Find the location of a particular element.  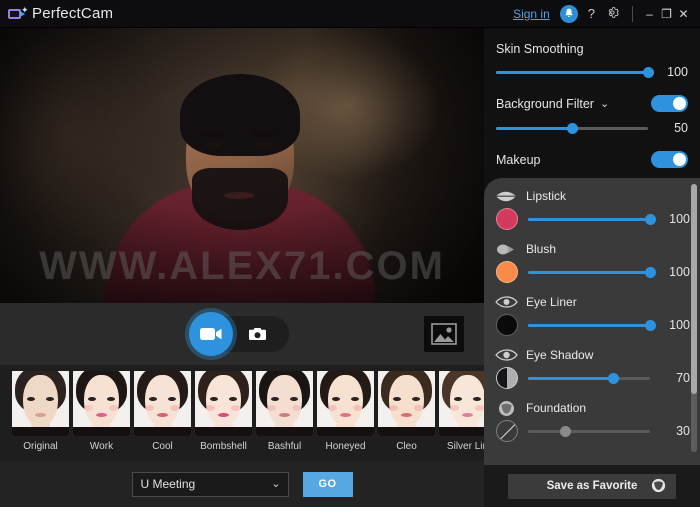

gallery-image-icon is located at coordinates (444, 334).